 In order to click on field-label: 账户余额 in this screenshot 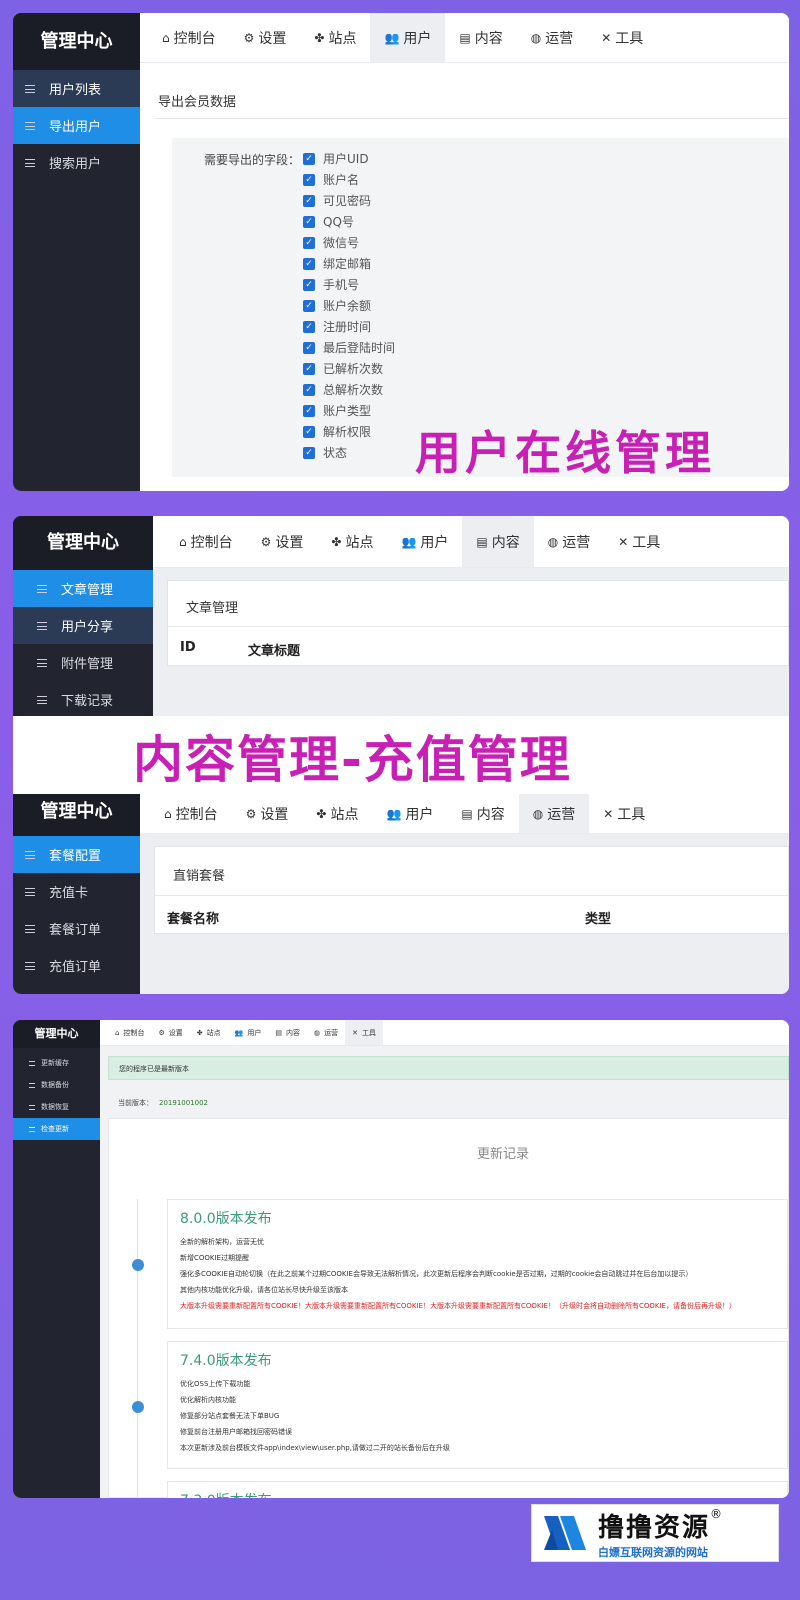, I will do `click(347, 306)`.